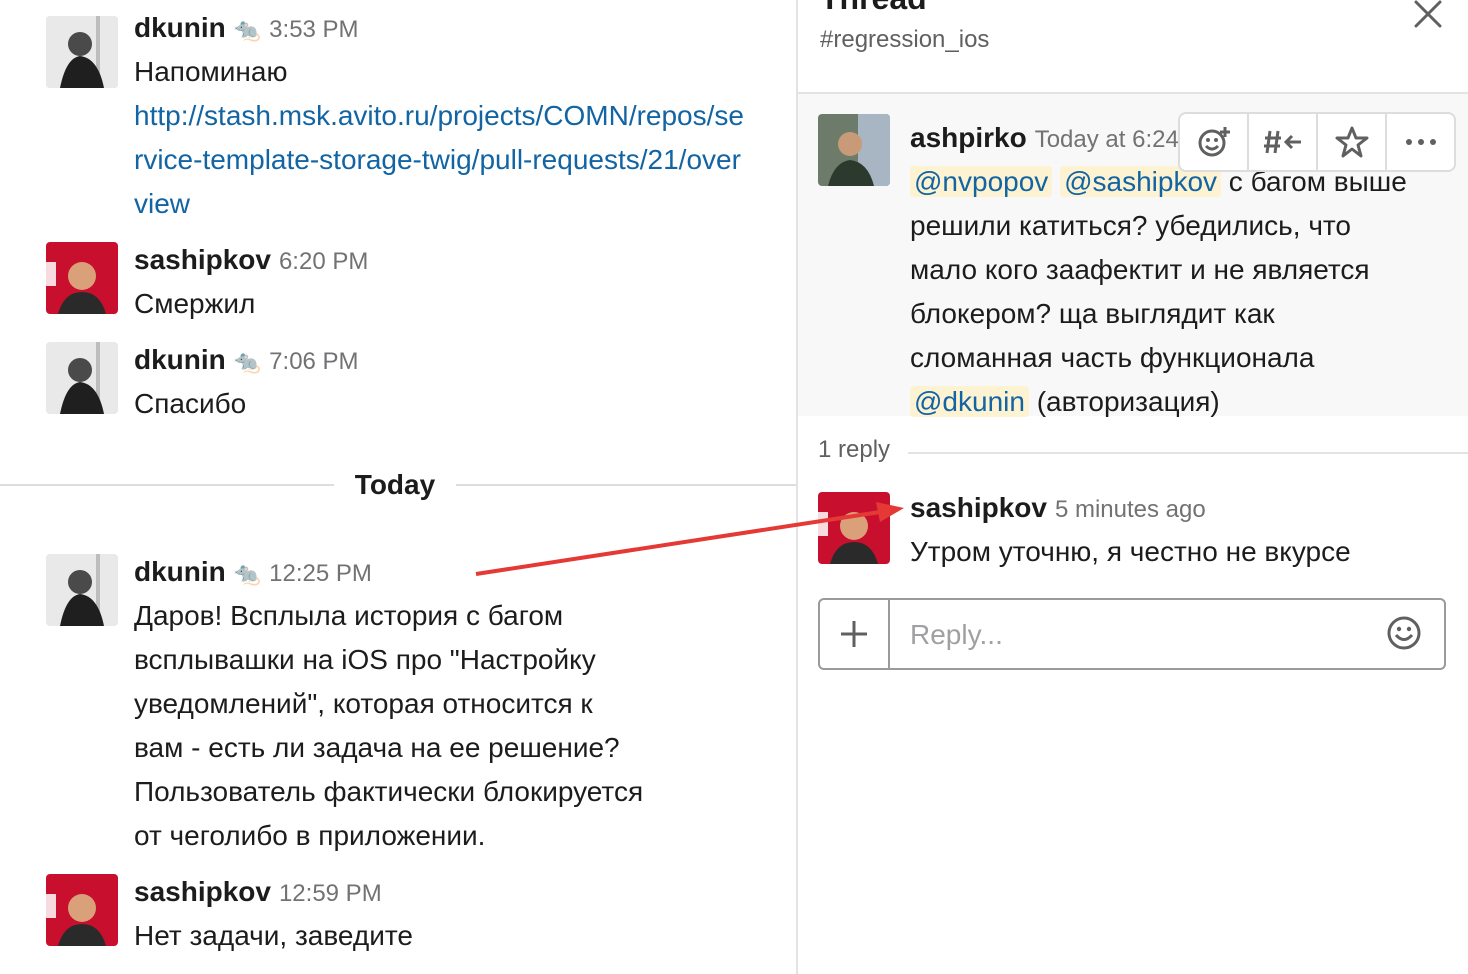 This screenshot has height=974, width=1468. What do you see at coordinates (968, 137) in the screenshot?
I see `username: ashpirko` at bounding box center [968, 137].